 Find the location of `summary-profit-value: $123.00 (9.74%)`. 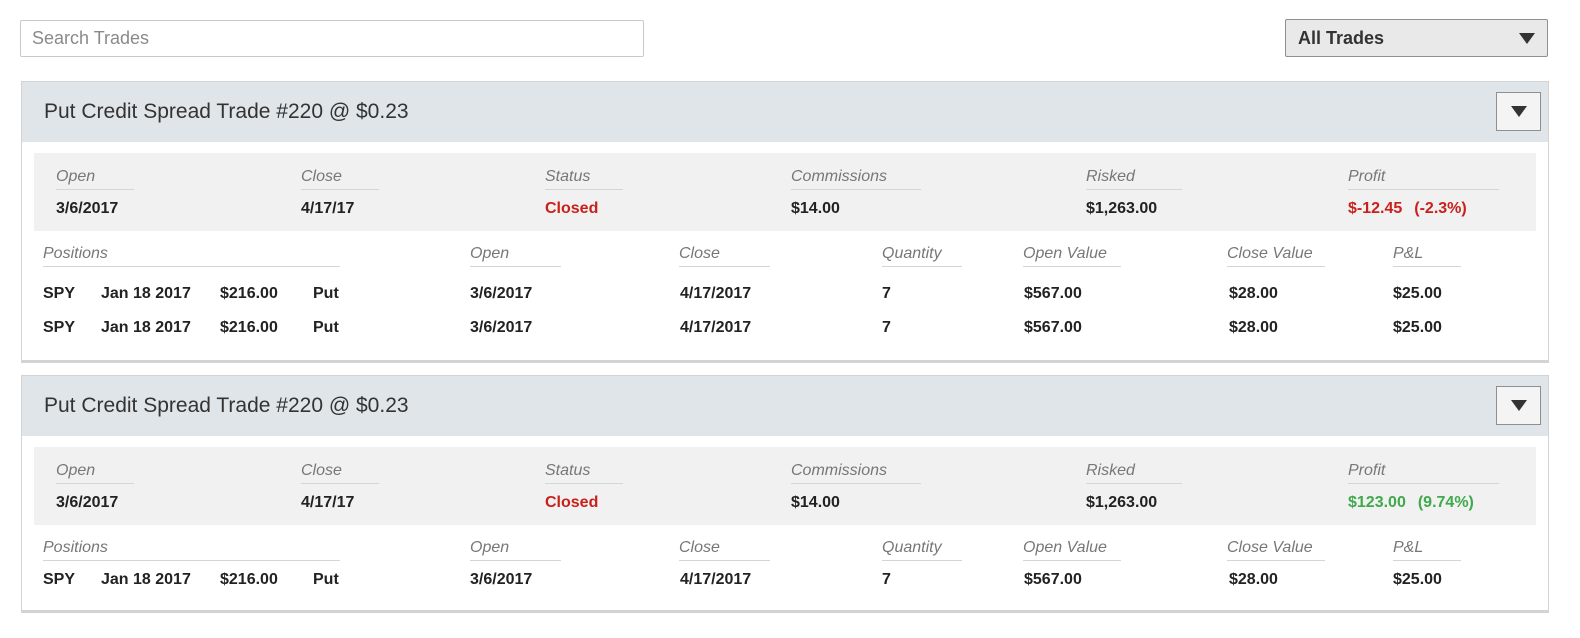

summary-profit-value: $123.00 (9.74%) is located at coordinates (1423, 503).